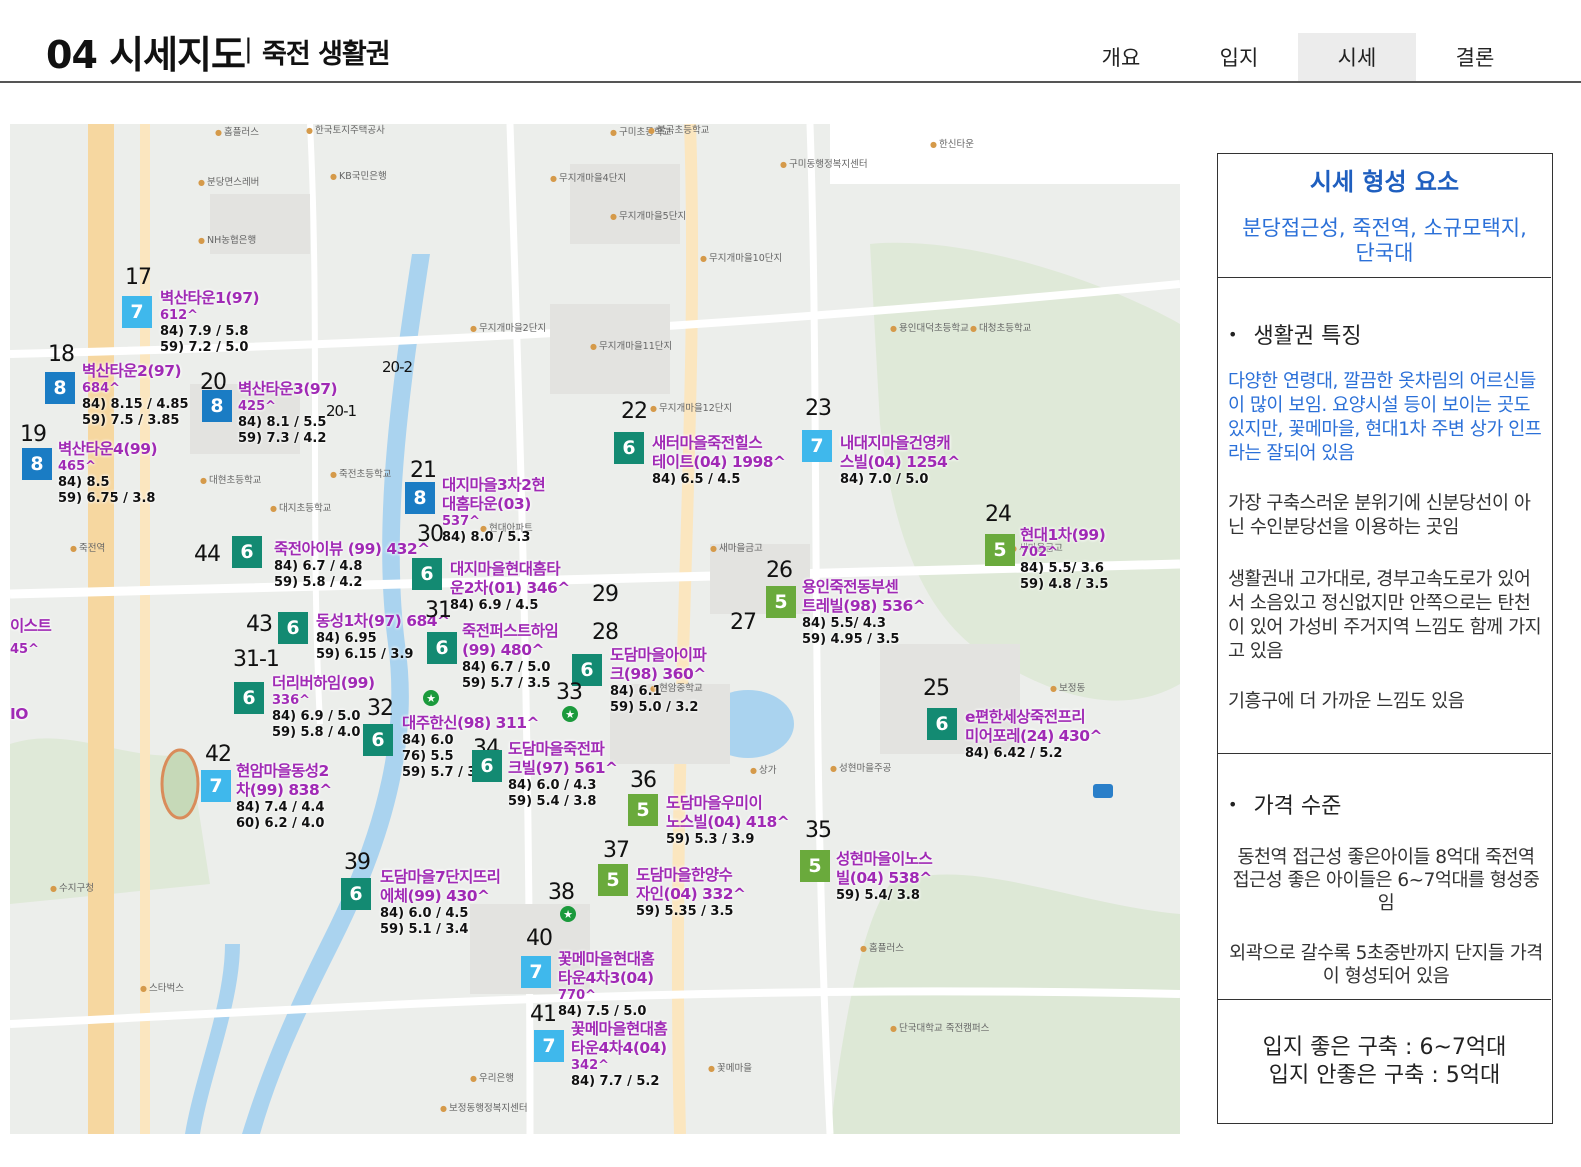 The height and width of the screenshot is (1167, 1581). I want to click on complex-number: 32, so click(380, 708).